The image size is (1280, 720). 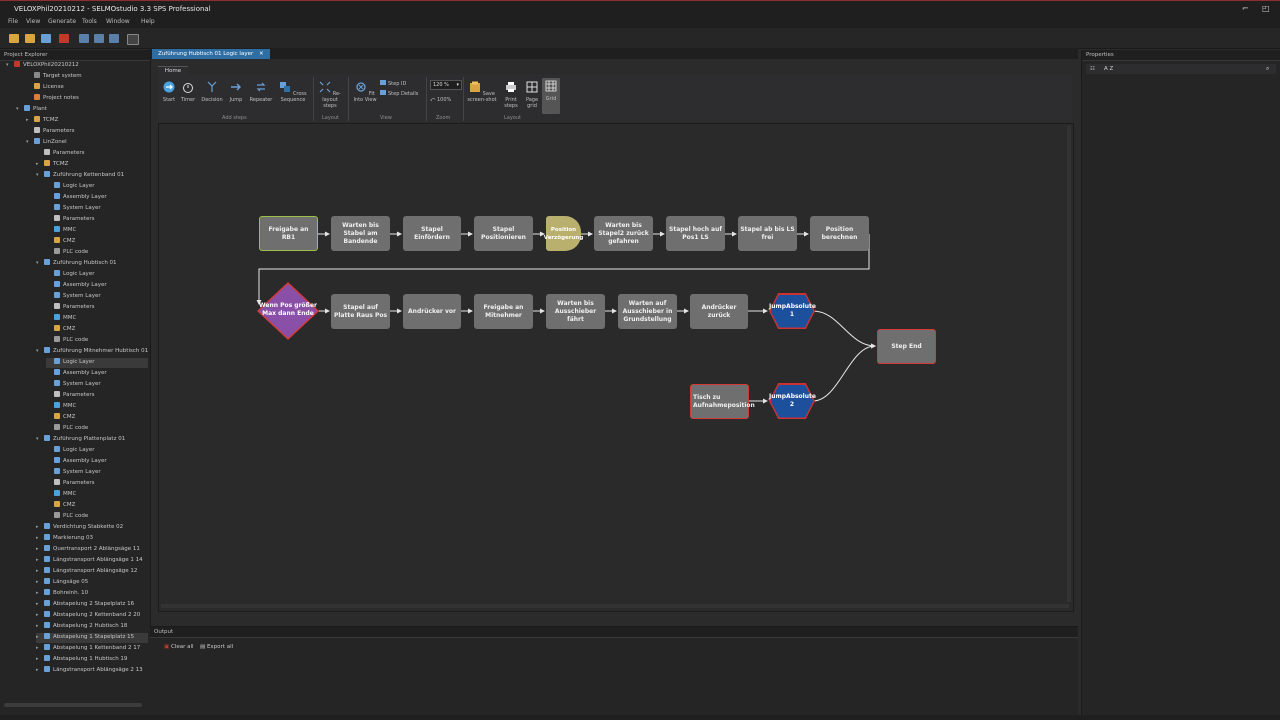 I want to click on categorized-icon: ☷, so click(x=1092, y=69).